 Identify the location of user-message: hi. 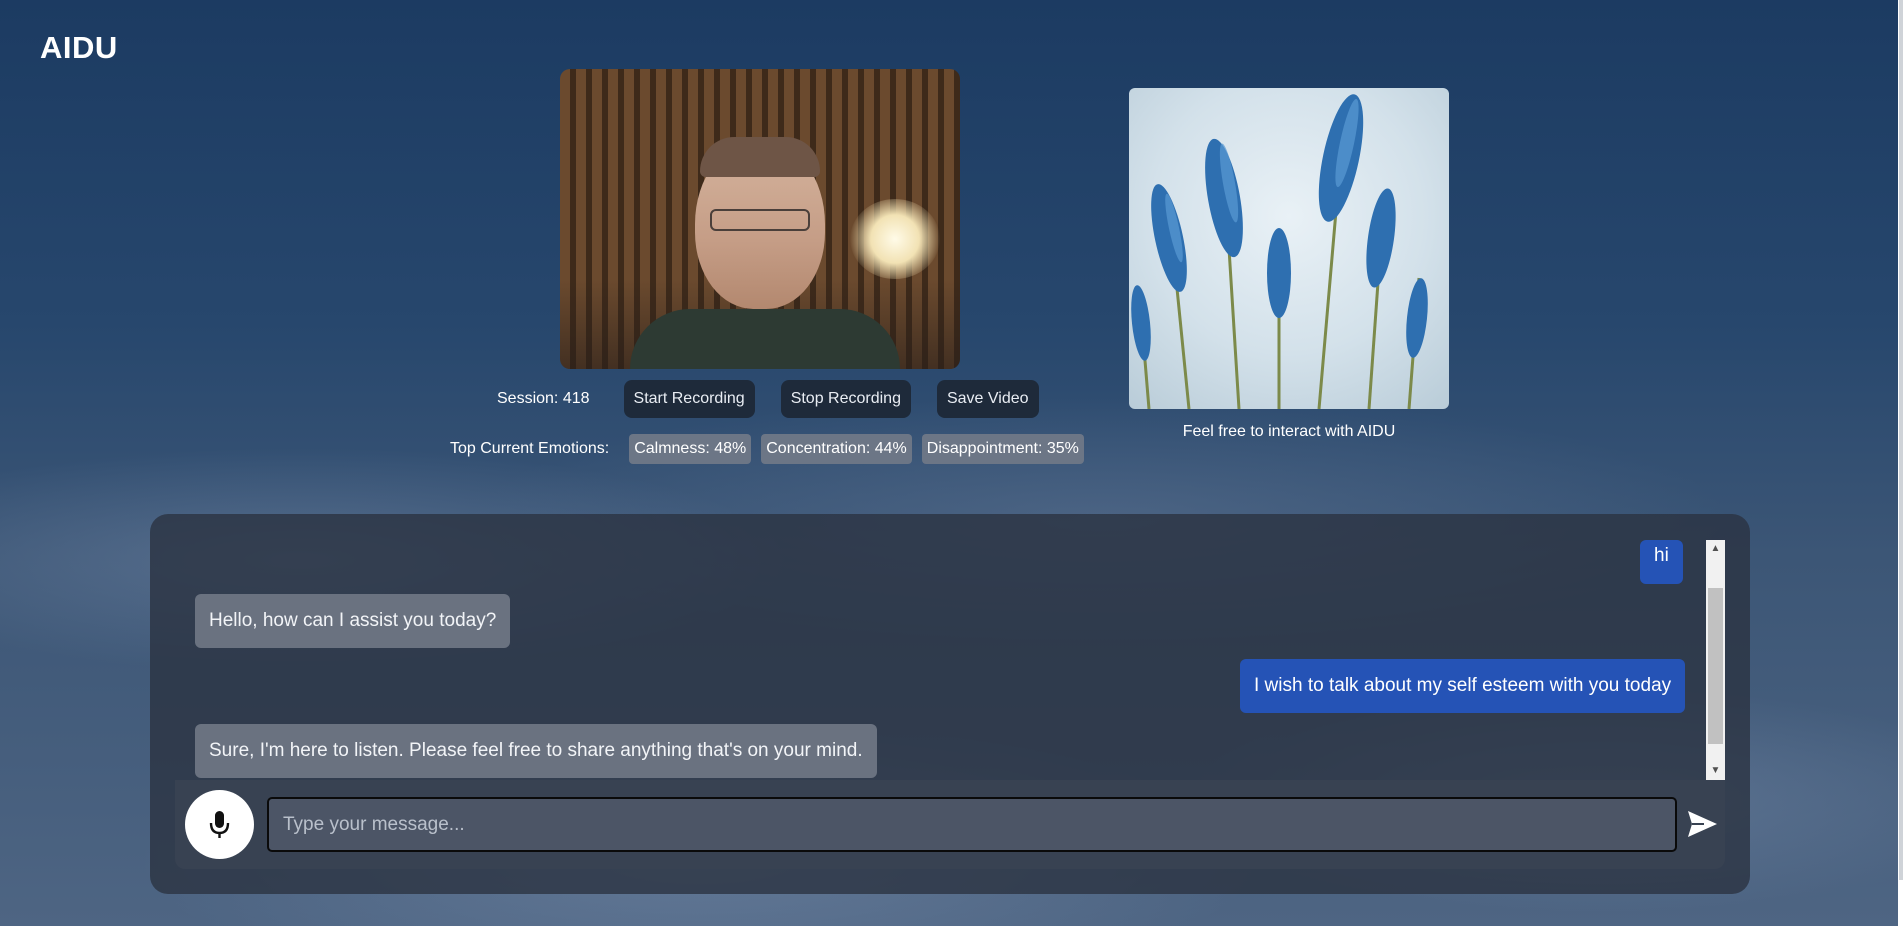
(1661, 562).